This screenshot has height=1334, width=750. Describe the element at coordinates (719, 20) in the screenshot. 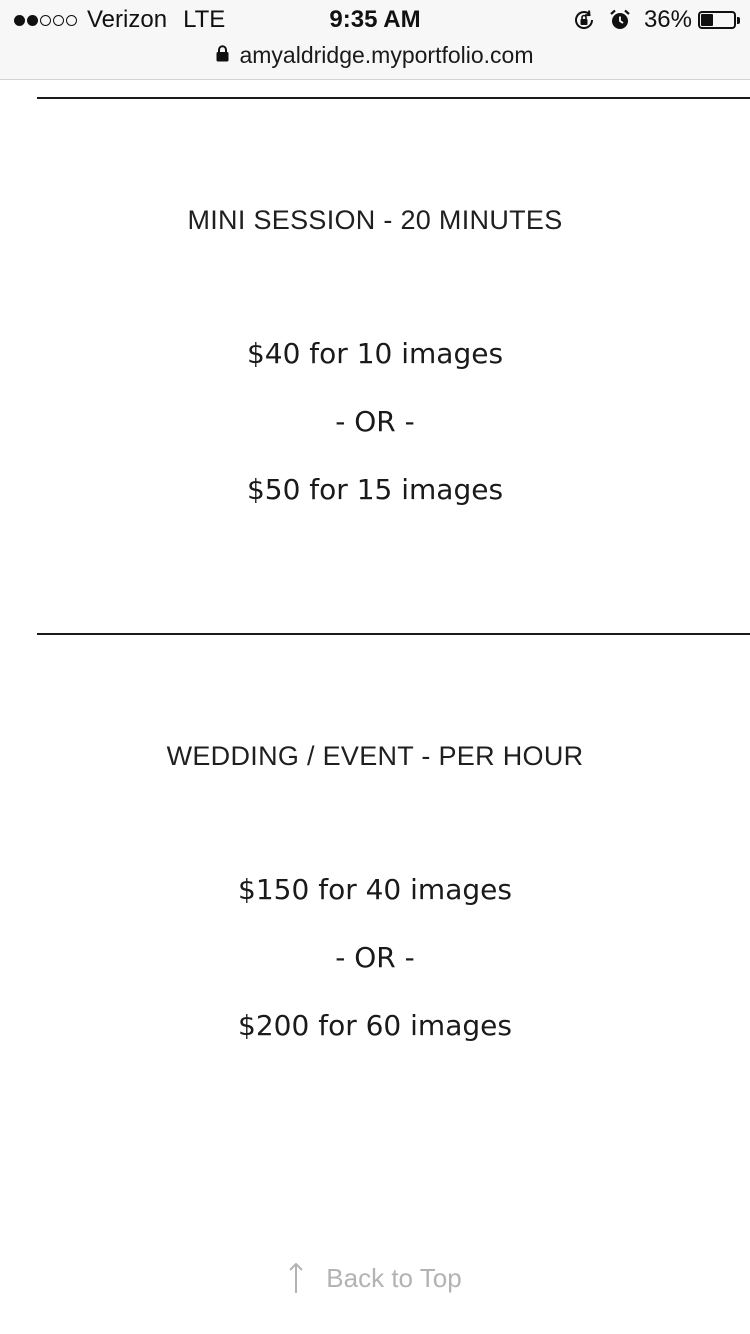

I see `battery-icon` at that location.